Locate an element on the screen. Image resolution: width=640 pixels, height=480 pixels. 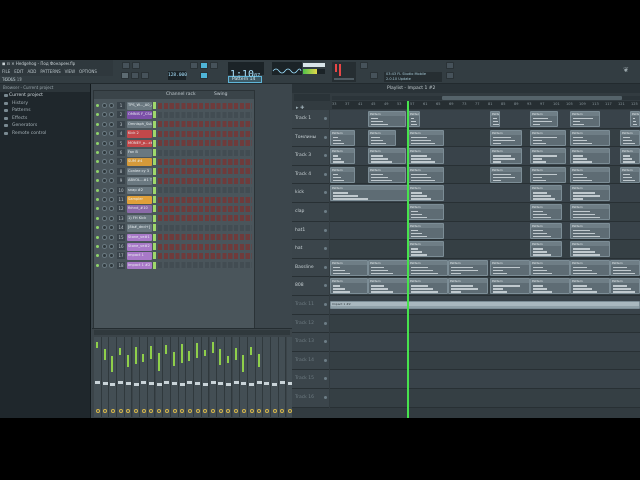
mixer-track-number: 15 is located at coordinates (121, 237).